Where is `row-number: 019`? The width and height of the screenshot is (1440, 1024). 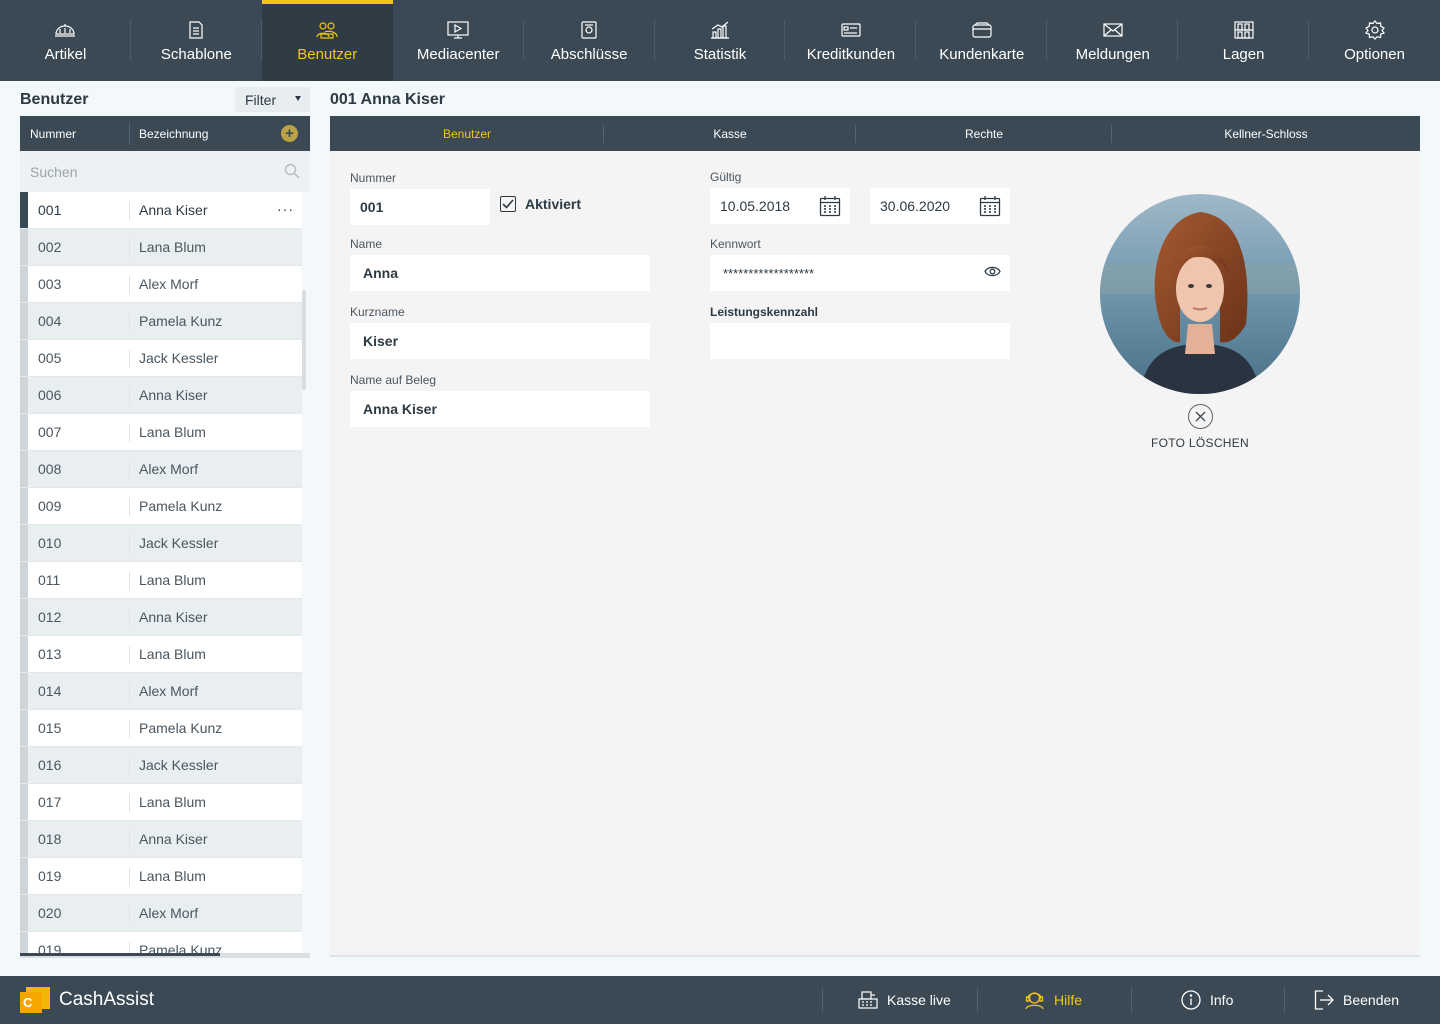 row-number: 019 is located at coordinates (79, 876).